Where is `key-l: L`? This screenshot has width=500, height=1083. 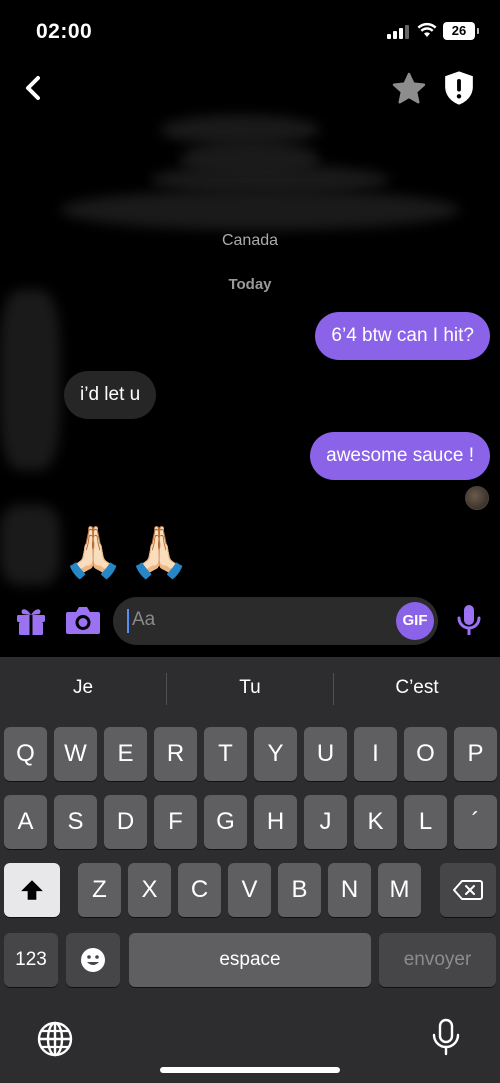
key-l: L is located at coordinates (425, 822).